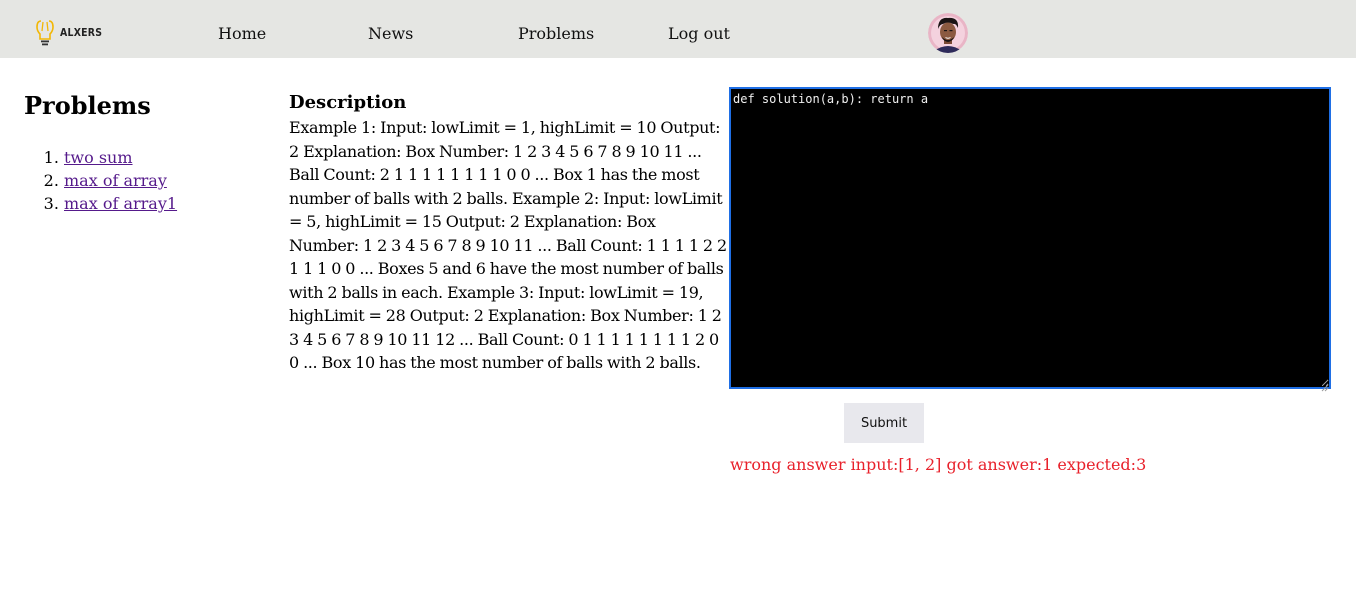 This screenshot has width=1356, height=608. I want to click on lightbulb-icon, so click(45, 33).